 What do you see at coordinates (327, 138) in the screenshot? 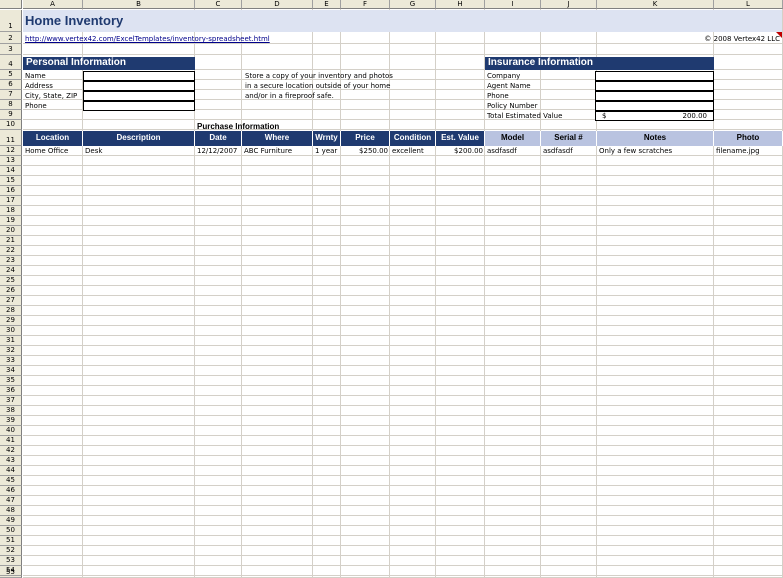
I see `table-header-wrnty: Wrnty` at bounding box center [327, 138].